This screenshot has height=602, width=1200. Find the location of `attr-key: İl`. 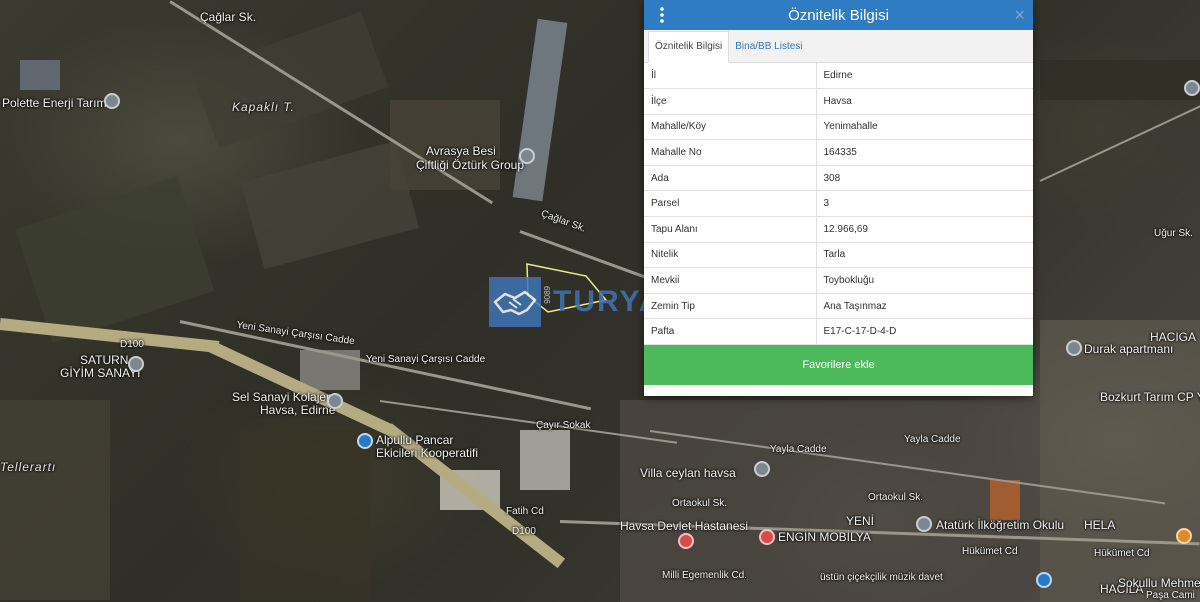

attr-key: İl is located at coordinates (730, 76).